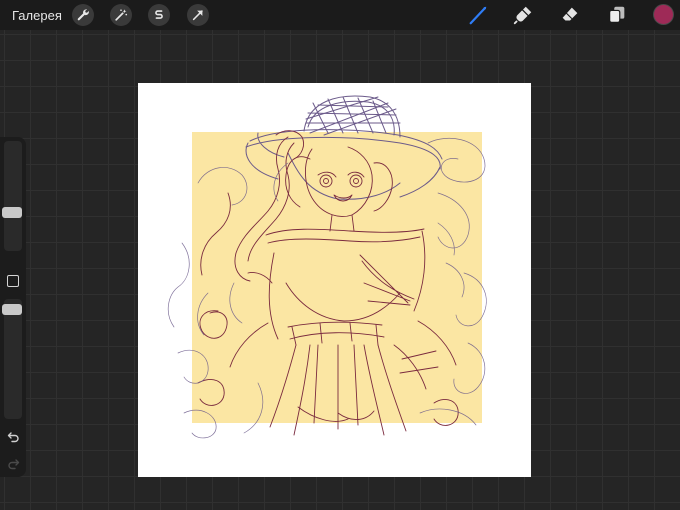 Image resolution: width=680 pixels, height=510 pixels. I want to click on brush-tool-button, so click(478, 15).